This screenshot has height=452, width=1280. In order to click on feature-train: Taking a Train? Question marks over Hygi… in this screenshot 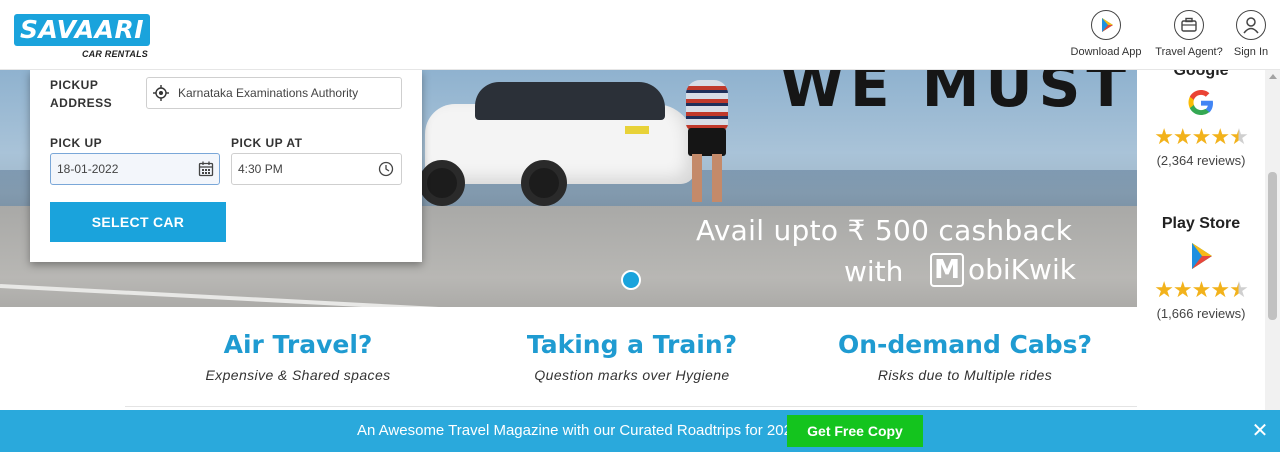, I will do `click(632, 356)`.